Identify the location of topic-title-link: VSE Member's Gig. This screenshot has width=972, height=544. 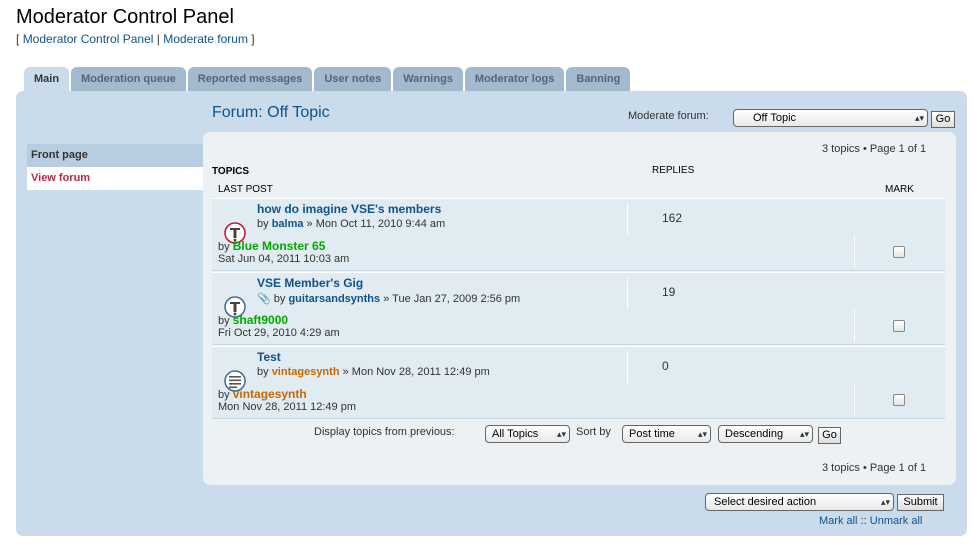
(310, 283).